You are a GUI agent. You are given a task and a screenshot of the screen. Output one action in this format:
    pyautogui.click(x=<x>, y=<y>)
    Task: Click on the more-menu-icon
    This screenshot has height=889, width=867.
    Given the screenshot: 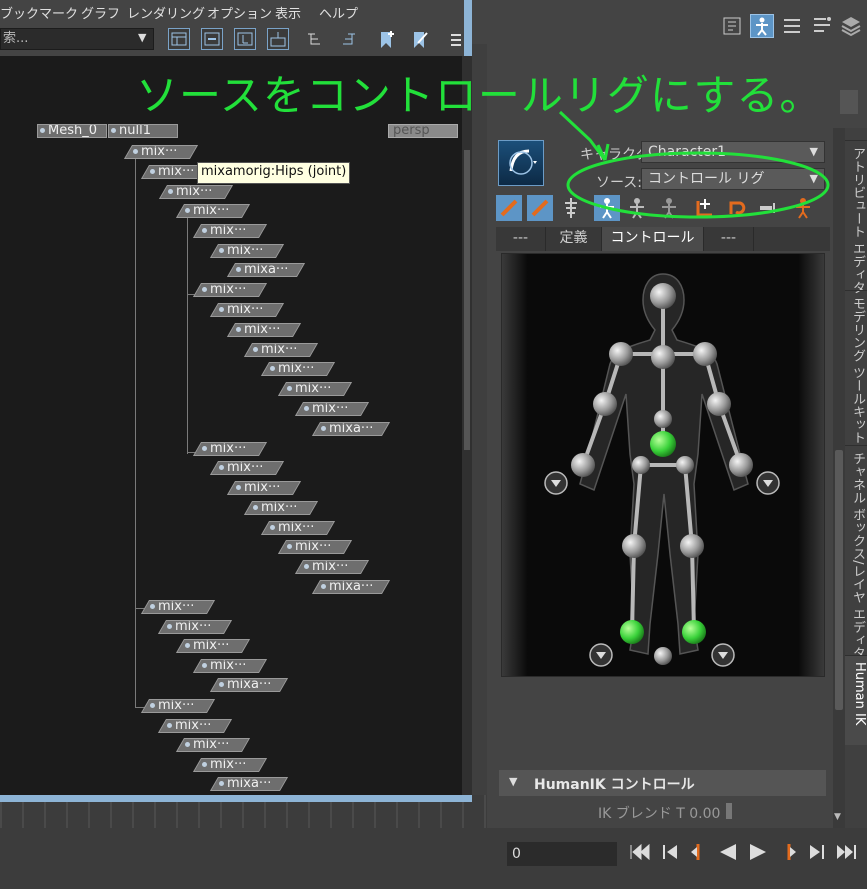 What is the action you would take?
    pyautogui.click(x=456, y=40)
    